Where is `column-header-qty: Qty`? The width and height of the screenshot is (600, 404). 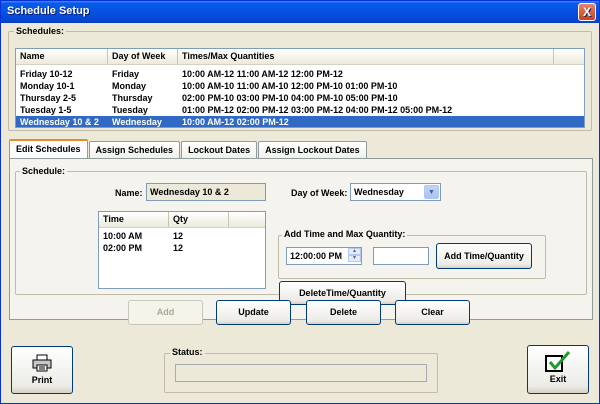
column-header-qty: Qty is located at coordinates (199, 219).